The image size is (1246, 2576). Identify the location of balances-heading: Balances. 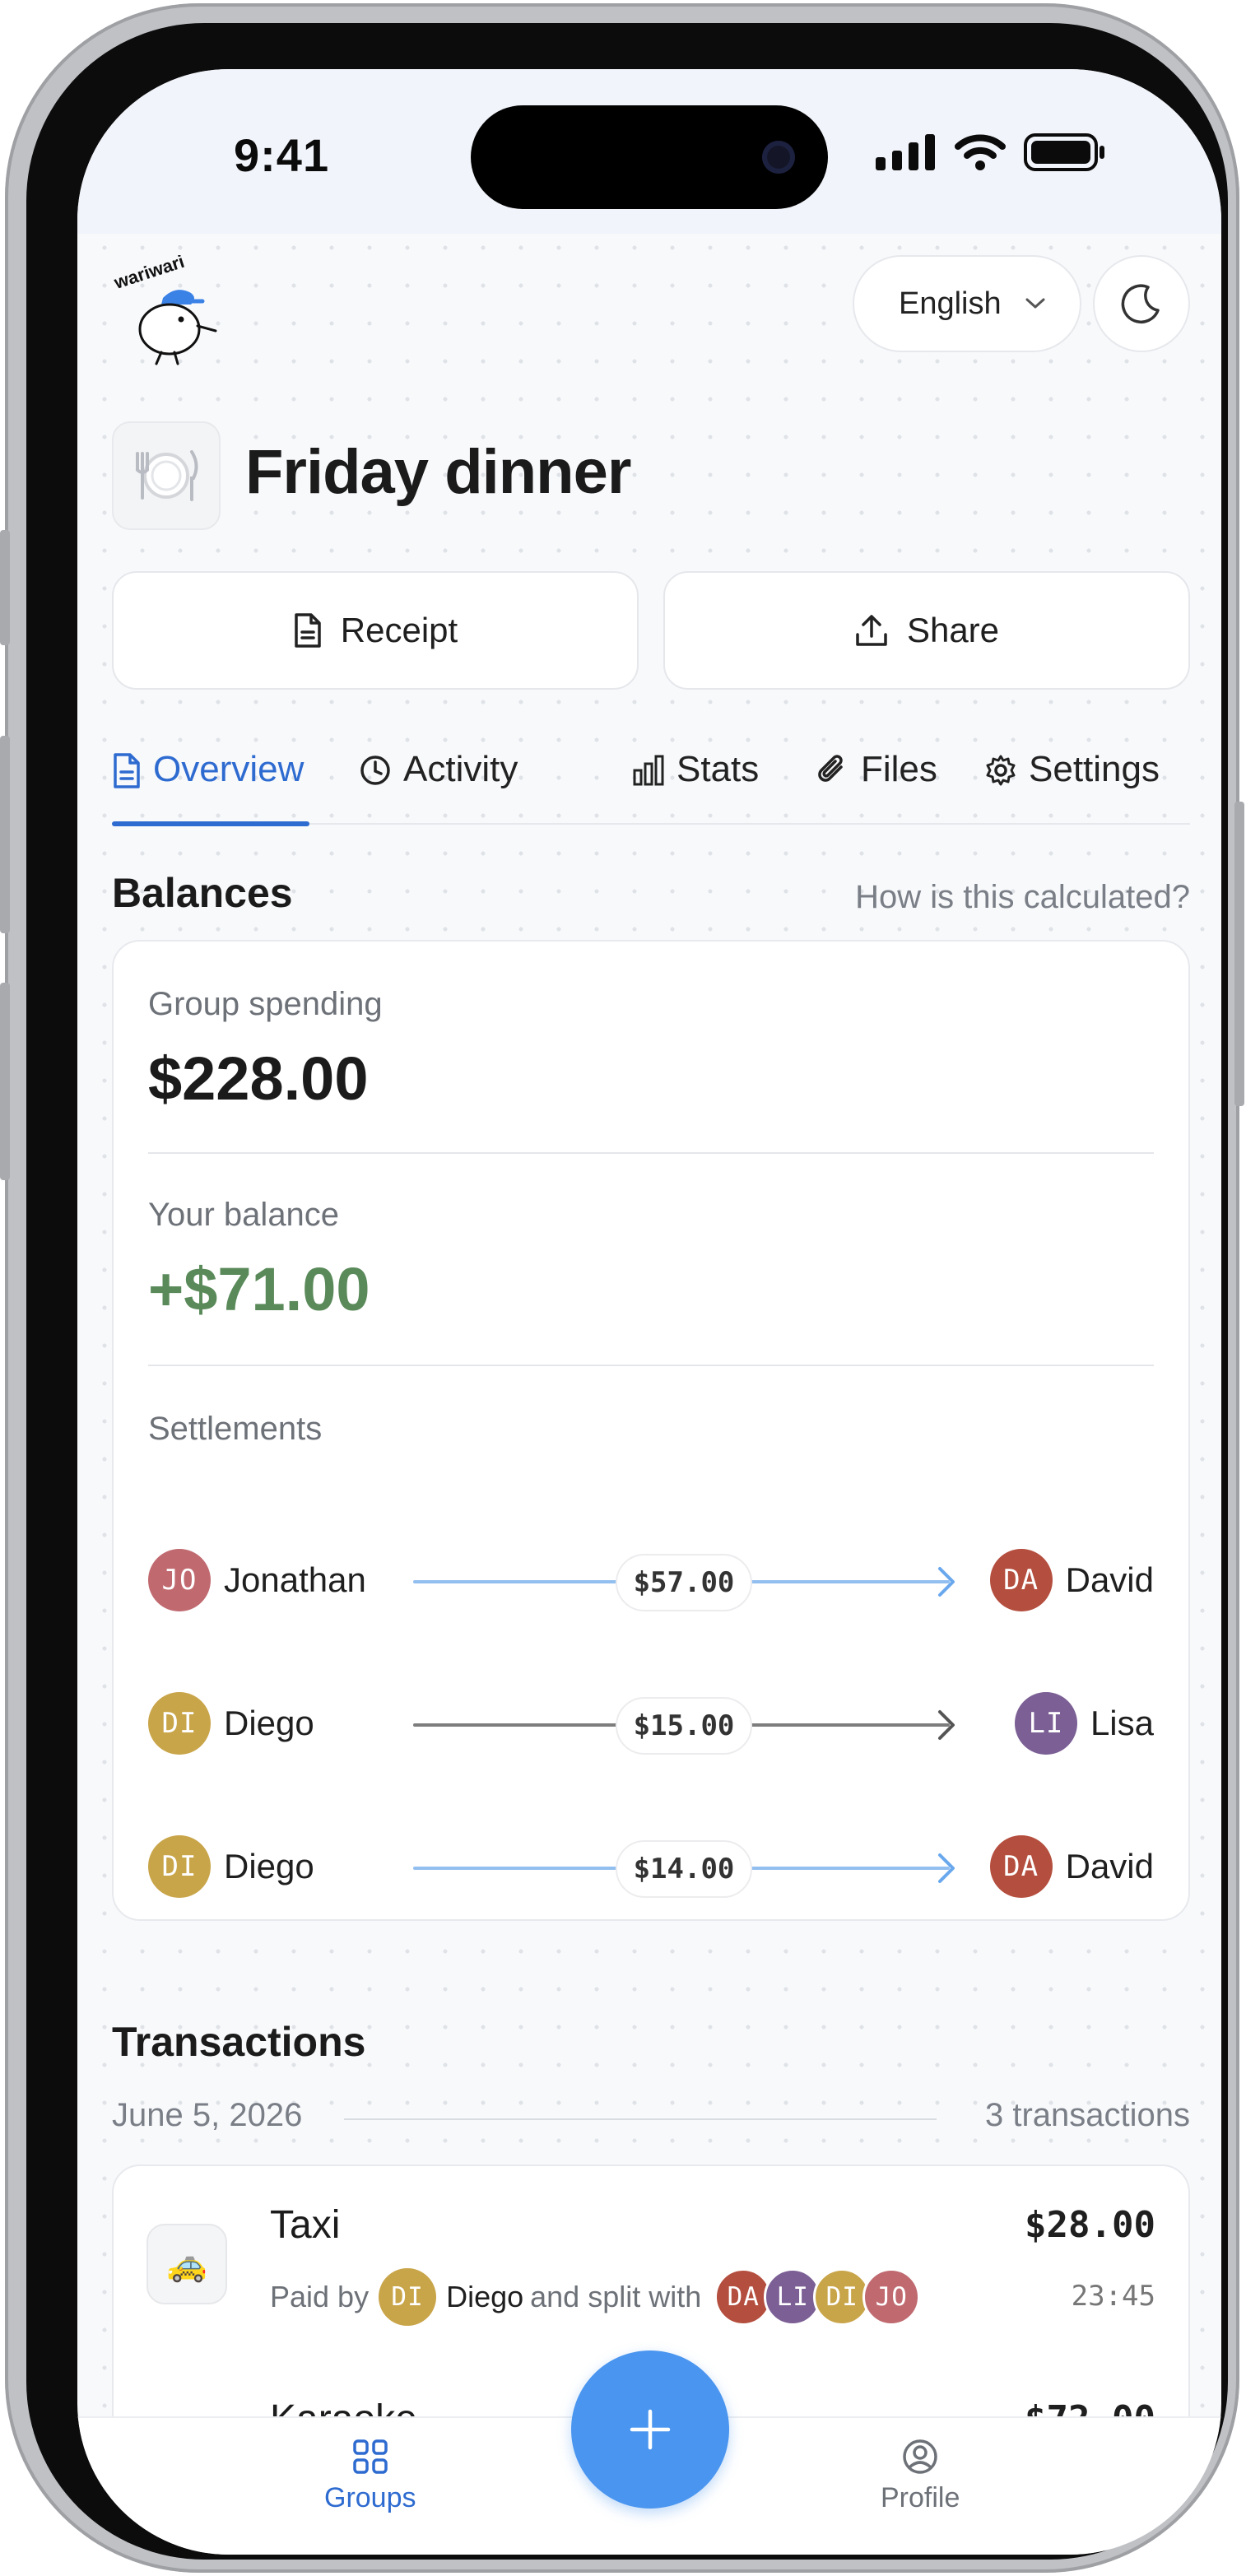
(202, 893).